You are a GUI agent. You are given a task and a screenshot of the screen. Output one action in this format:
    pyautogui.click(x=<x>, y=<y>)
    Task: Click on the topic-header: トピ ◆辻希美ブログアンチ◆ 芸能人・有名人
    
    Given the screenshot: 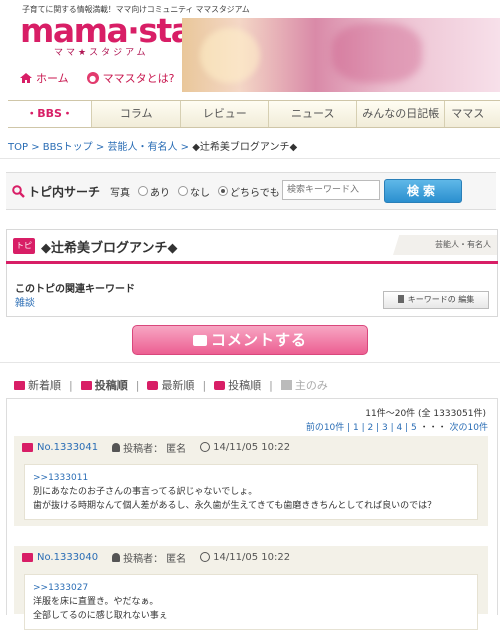 What is the action you would take?
    pyautogui.click(x=252, y=245)
    